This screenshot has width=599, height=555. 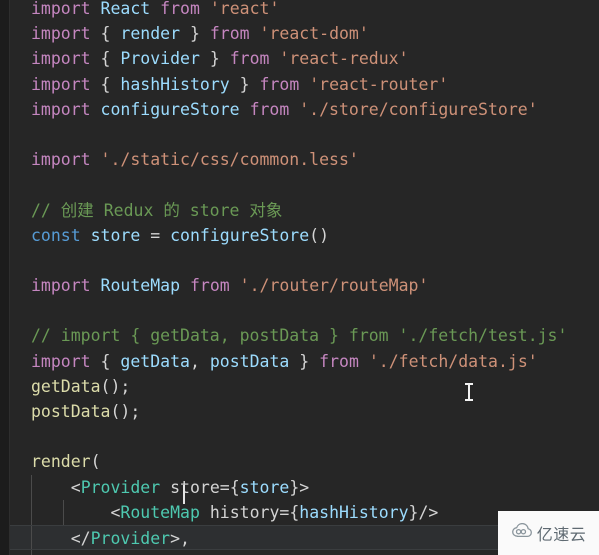 What do you see at coordinates (244, 9) in the screenshot?
I see `code-token: 'react'` at bounding box center [244, 9].